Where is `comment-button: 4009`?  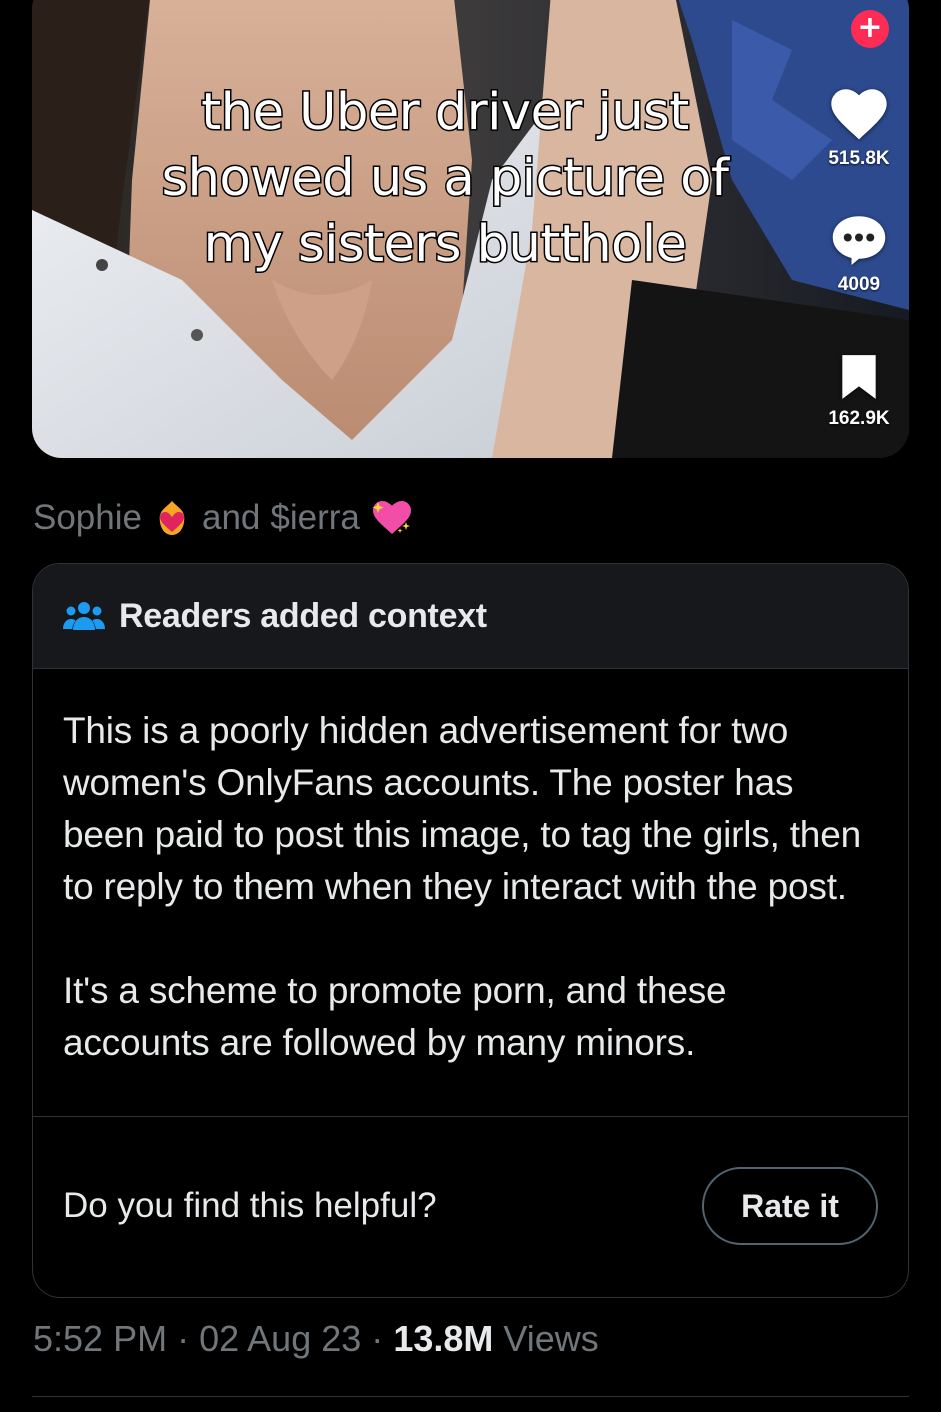
comment-button: 4009 is located at coordinates (859, 254).